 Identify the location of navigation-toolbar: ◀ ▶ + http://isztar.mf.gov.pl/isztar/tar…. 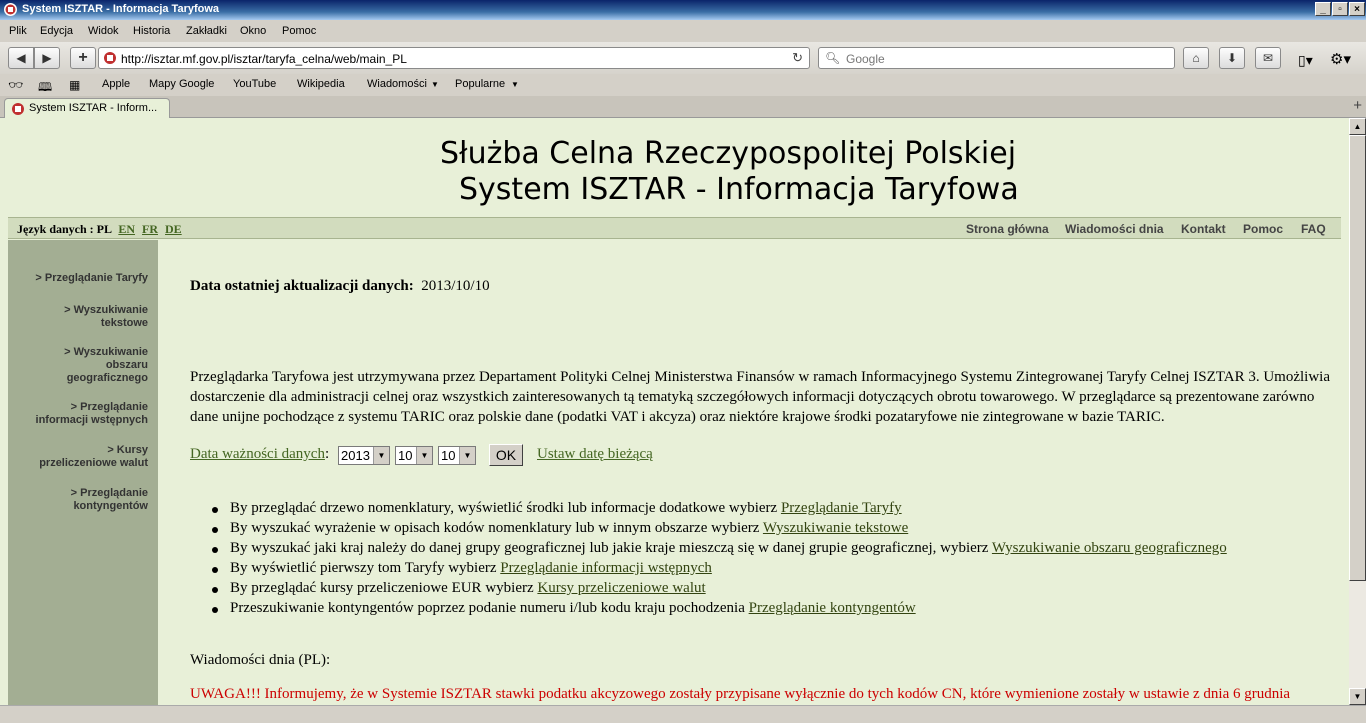
(683, 58).